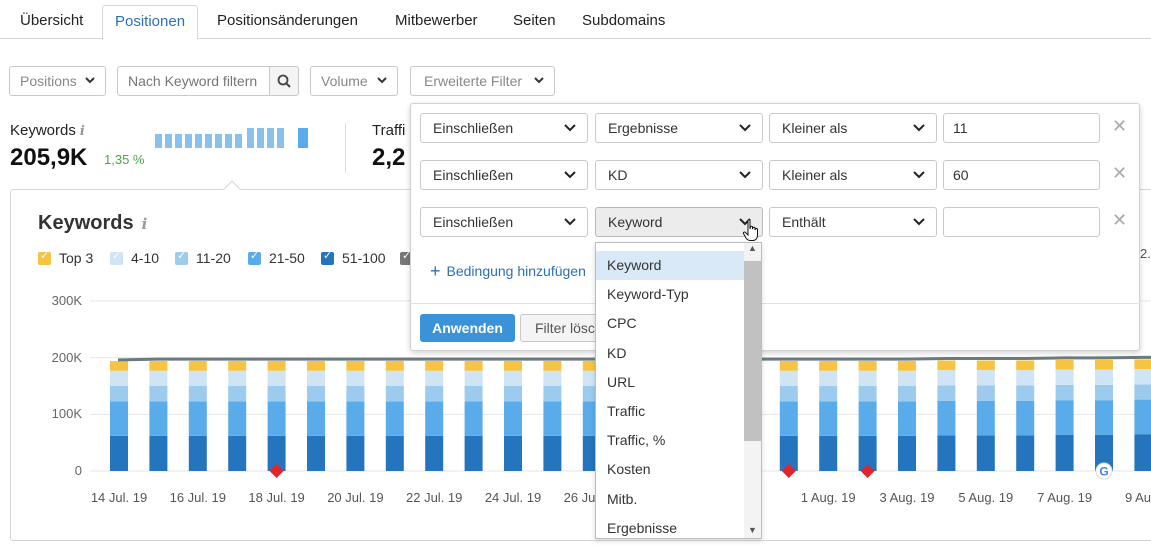 Image resolution: width=1151 pixels, height=550 pixels. I want to click on operator-select-label: Kleiner als, so click(815, 175).